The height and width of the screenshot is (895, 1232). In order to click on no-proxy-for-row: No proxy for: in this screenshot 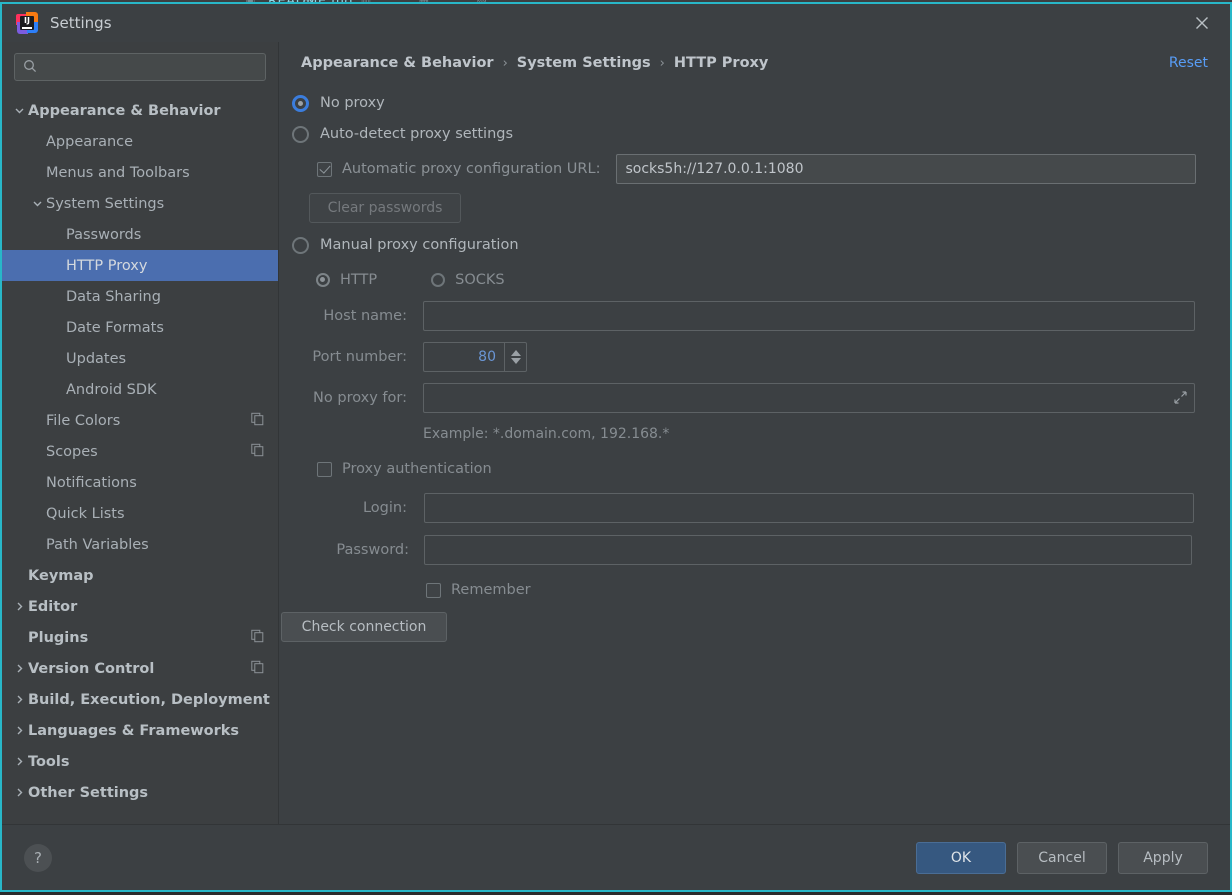, I will do `click(748, 398)`.